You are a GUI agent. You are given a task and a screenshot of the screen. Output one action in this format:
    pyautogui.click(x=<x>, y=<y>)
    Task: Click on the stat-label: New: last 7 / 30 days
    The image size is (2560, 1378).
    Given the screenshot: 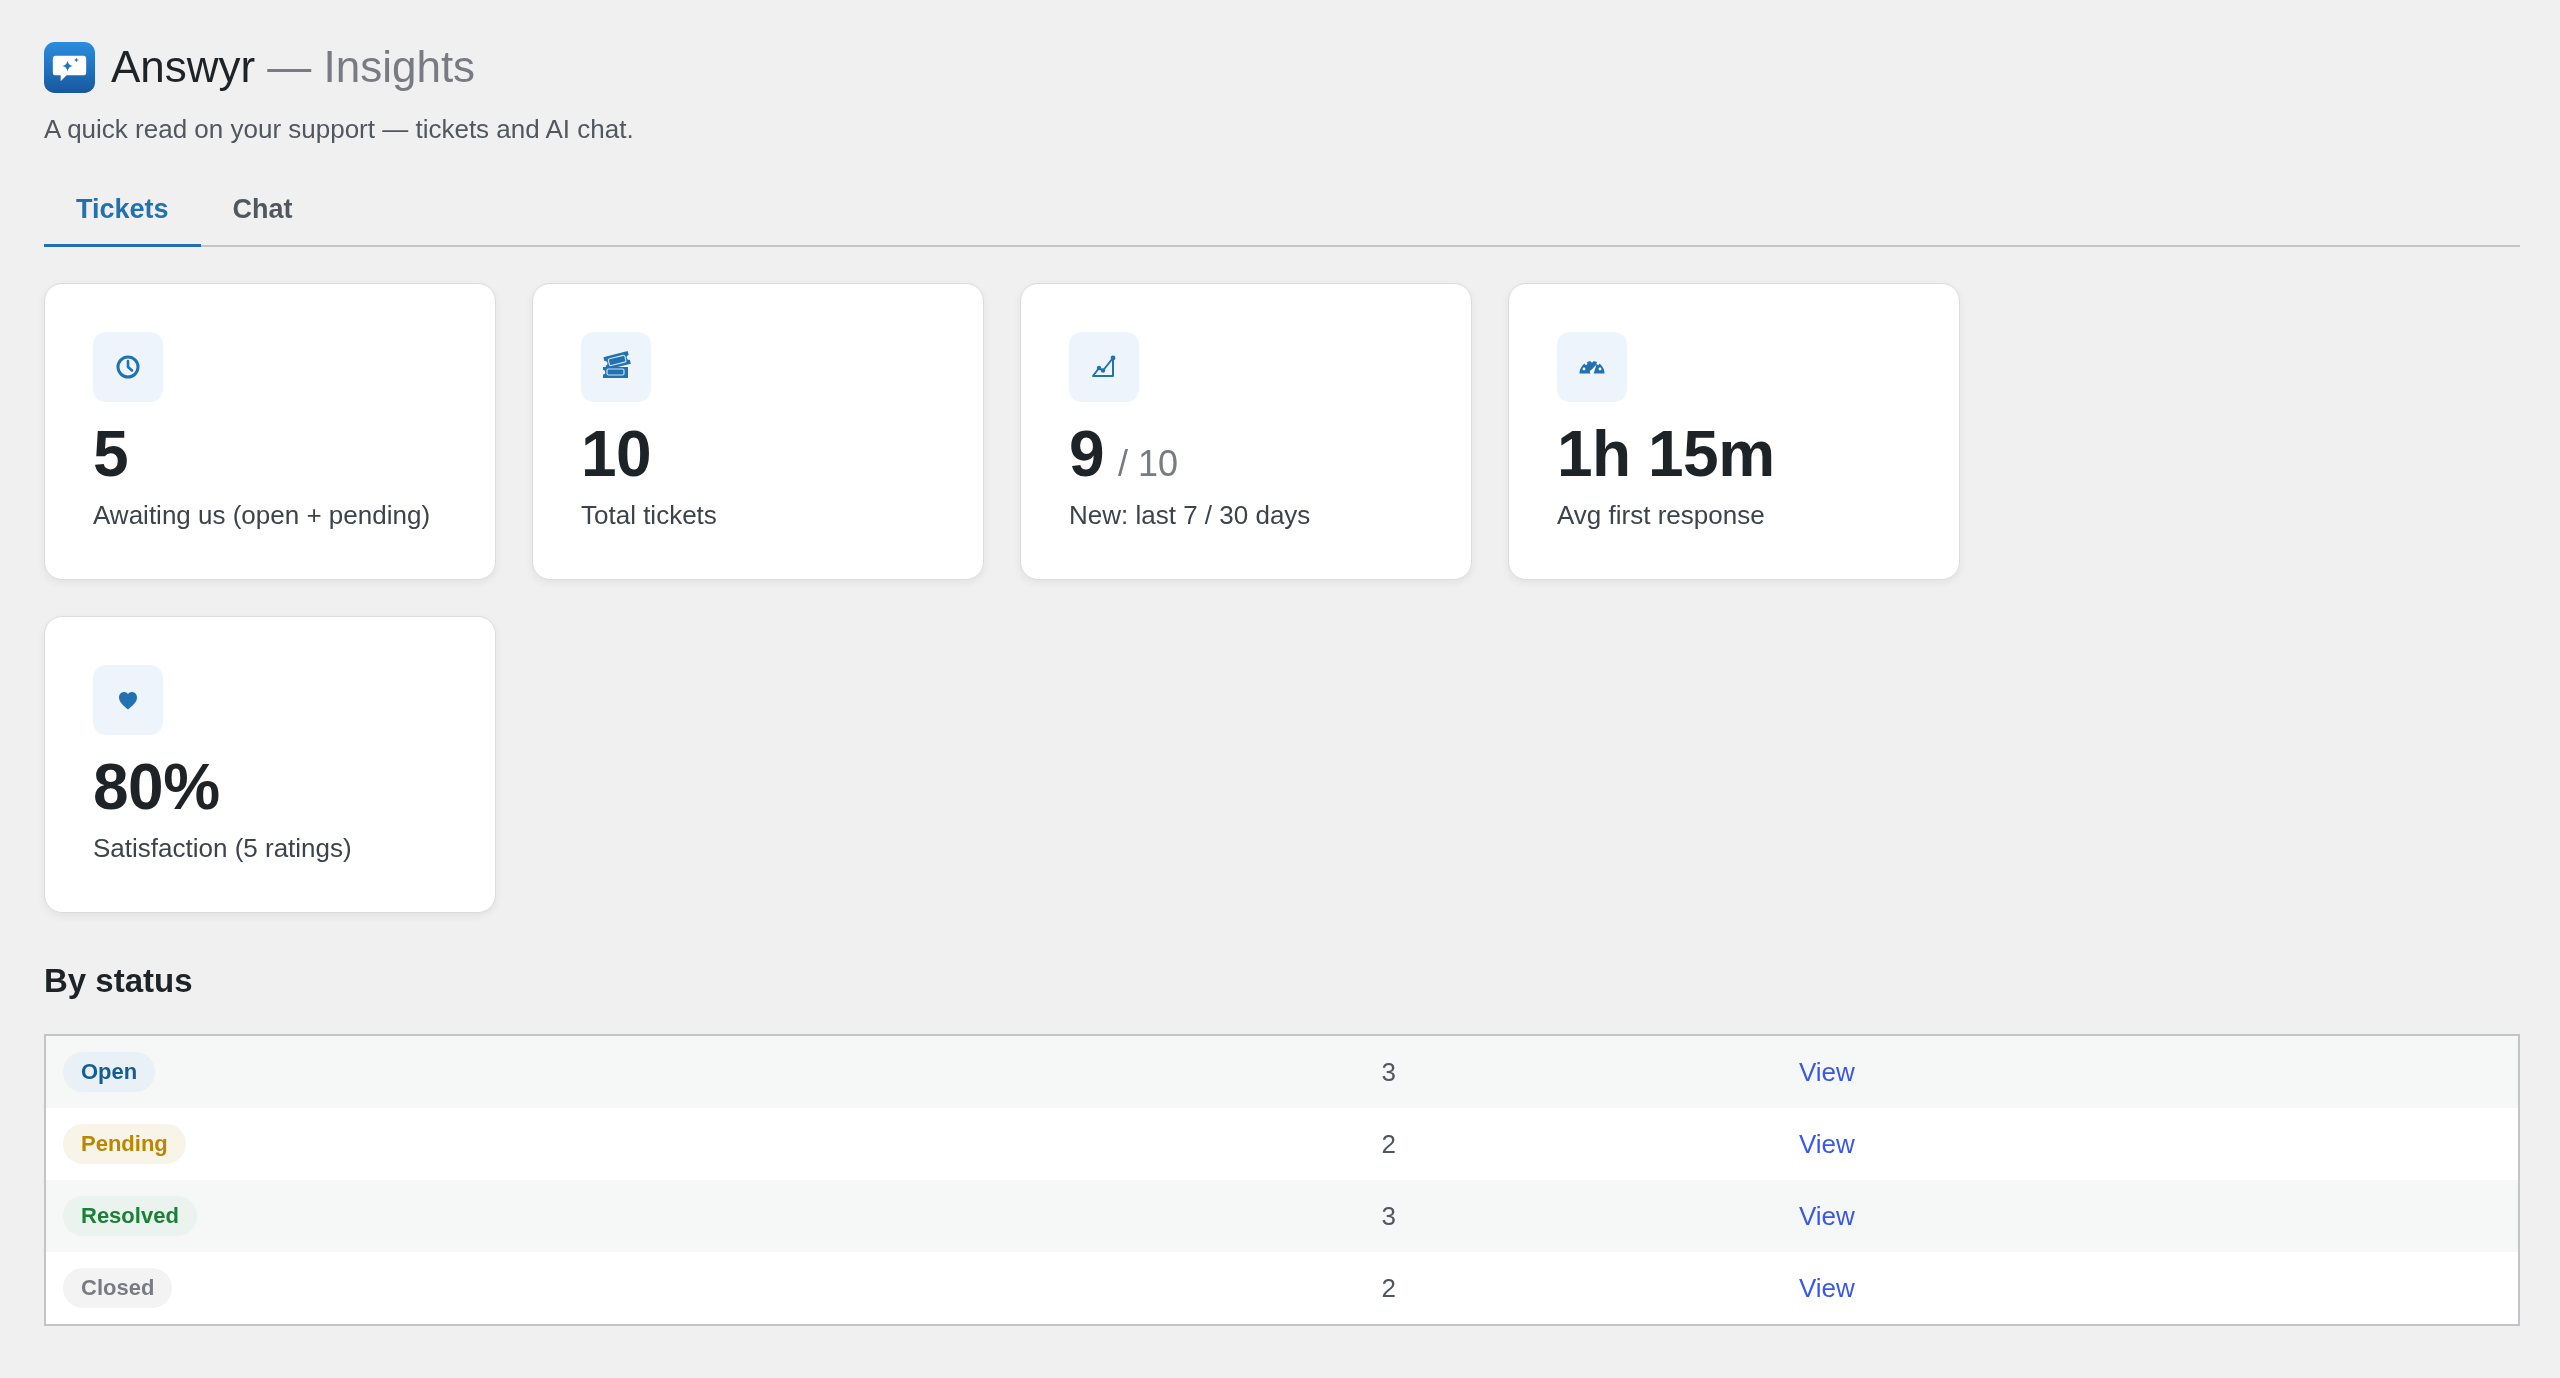 What is the action you would take?
    pyautogui.click(x=1190, y=515)
    